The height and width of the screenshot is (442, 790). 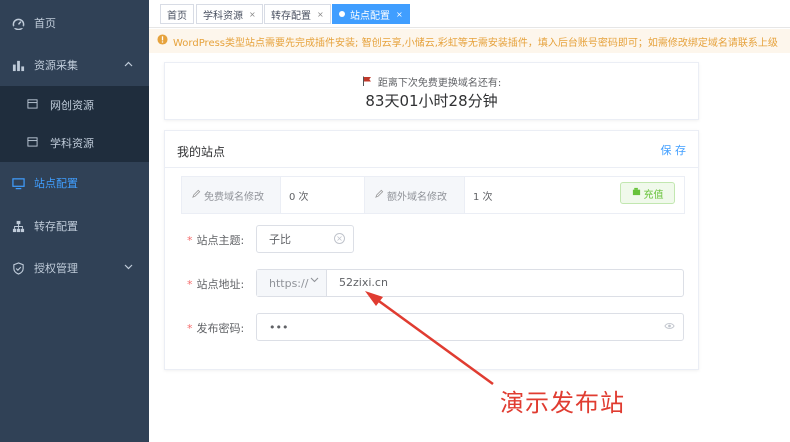 What do you see at coordinates (368, 82) in the screenshot?
I see `flag-icon` at bounding box center [368, 82].